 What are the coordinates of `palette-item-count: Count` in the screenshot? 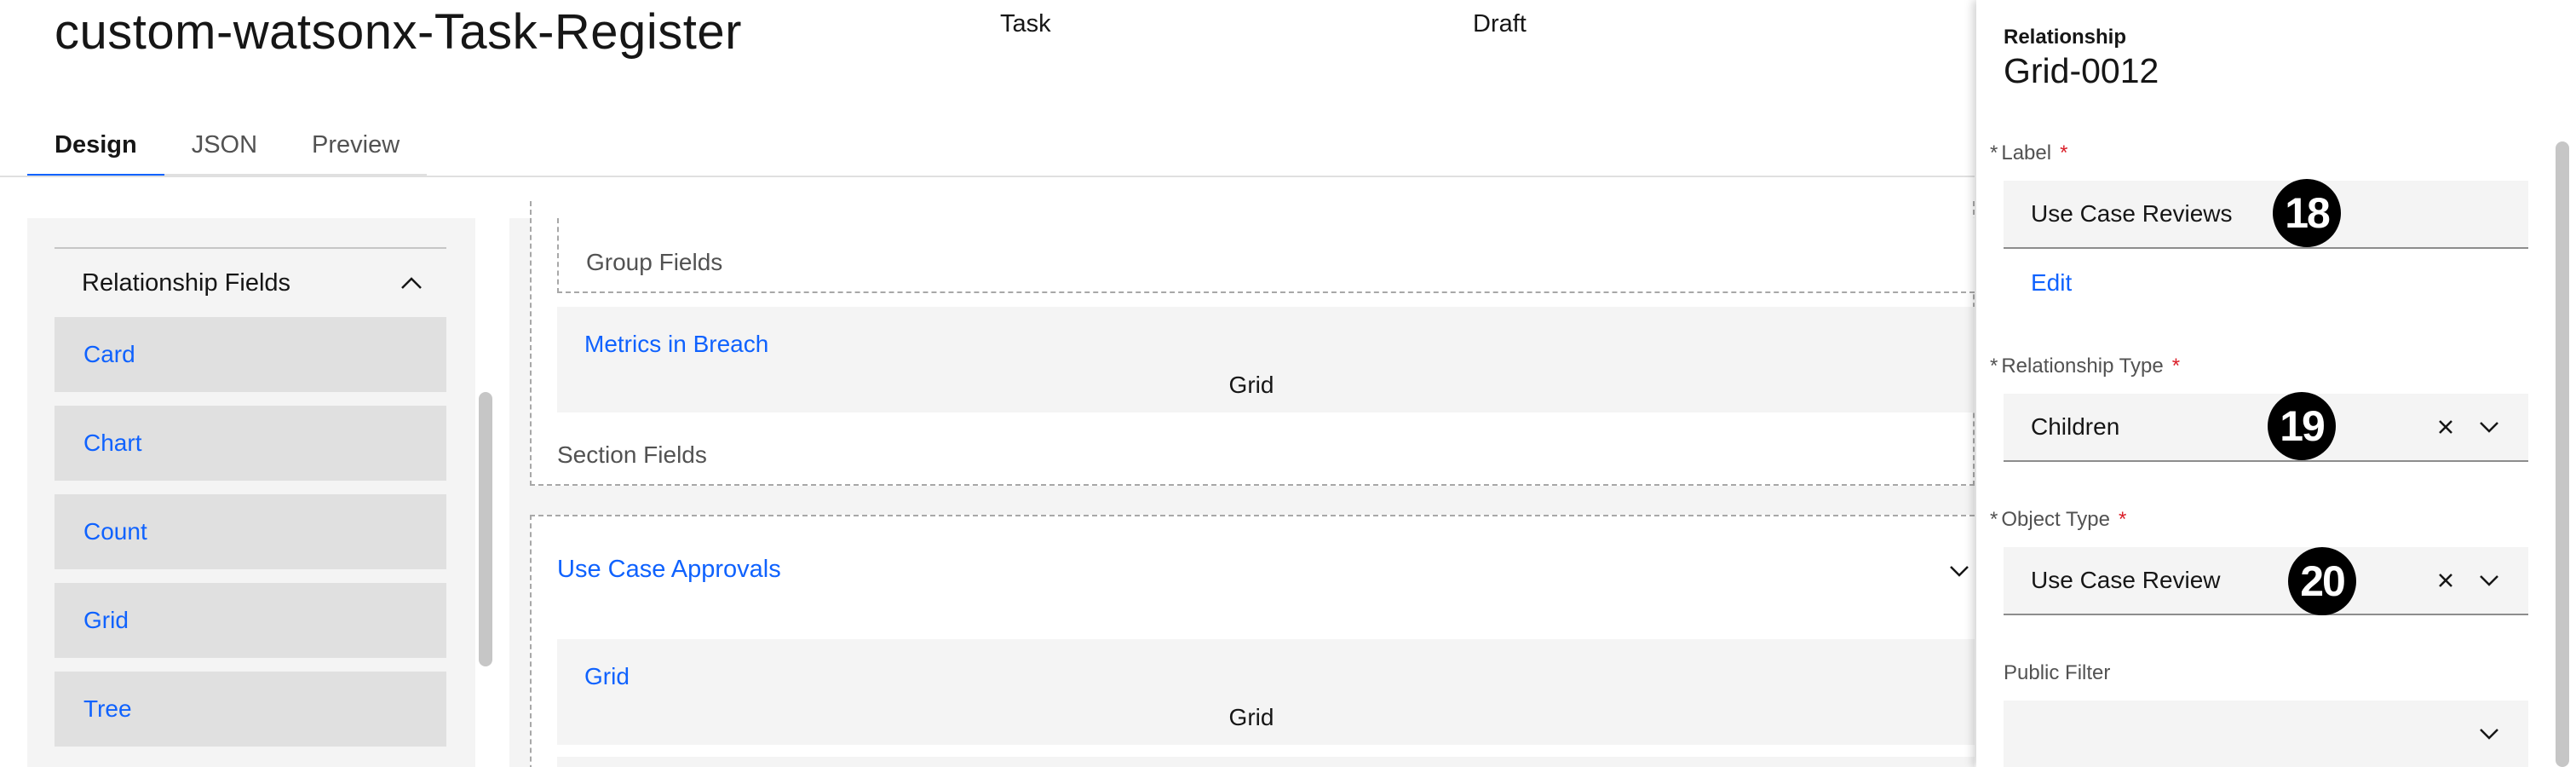 It's located at (251, 531).